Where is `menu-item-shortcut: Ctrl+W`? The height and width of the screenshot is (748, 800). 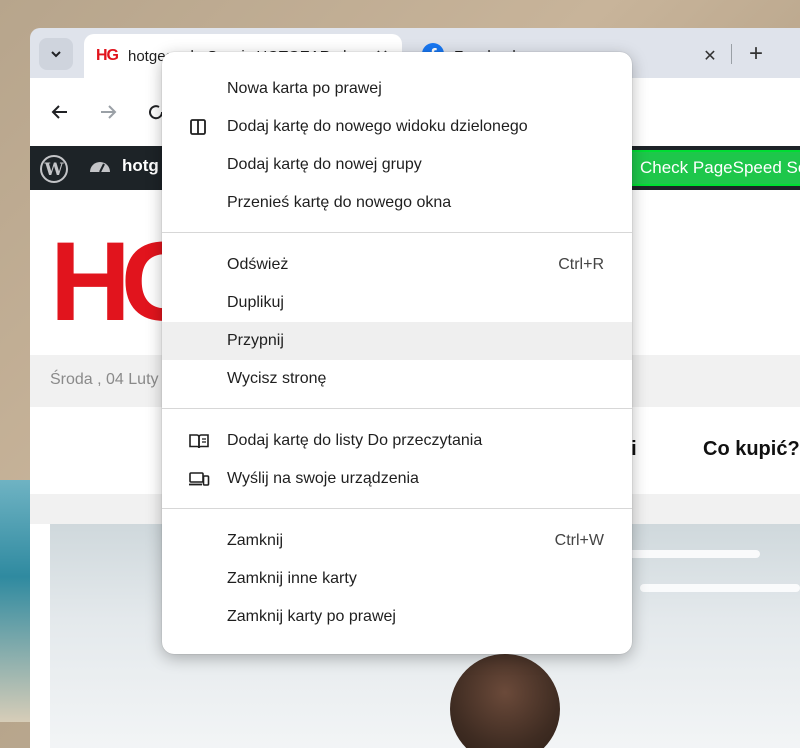
menu-item-shortcut: Ctrl+W is located at coordinates (579, 540).